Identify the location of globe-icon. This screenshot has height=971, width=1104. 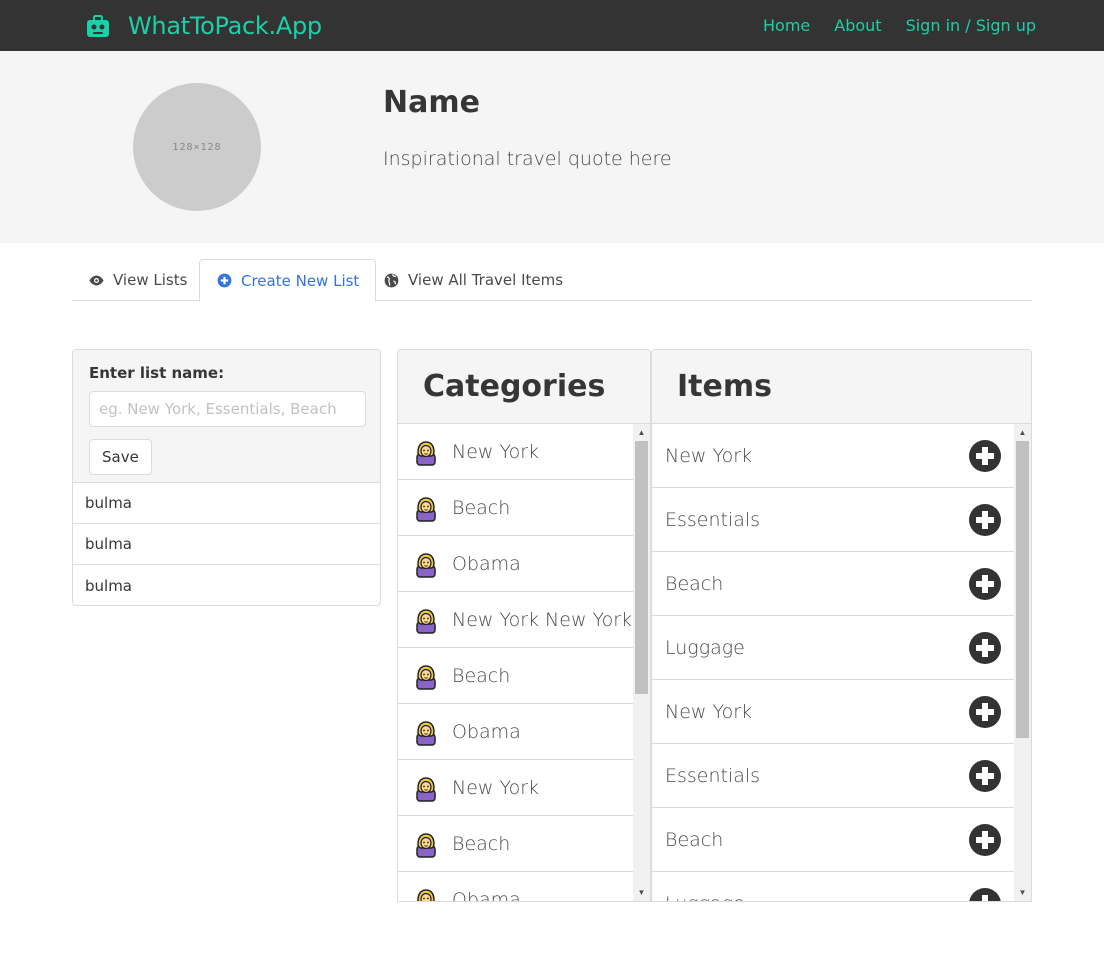
(391, 280).